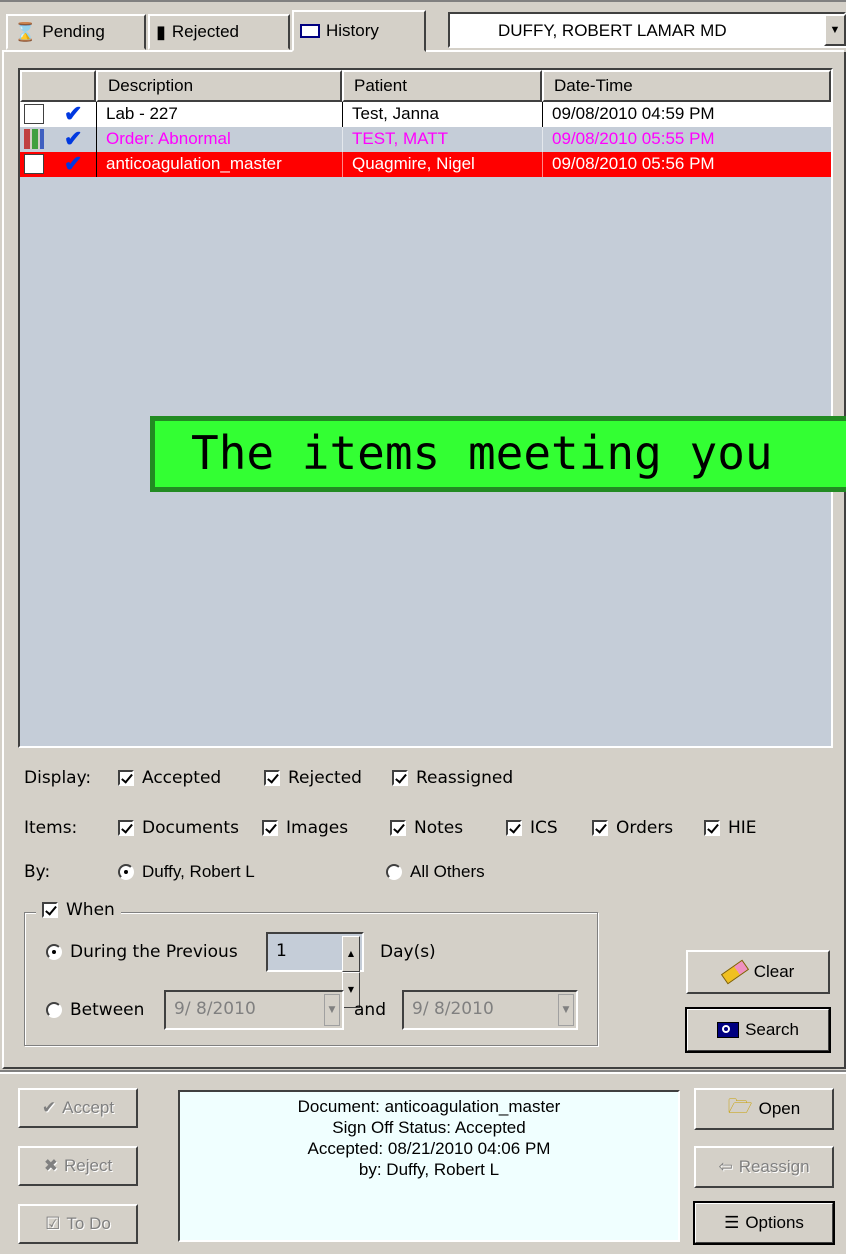  Describe the element at coordinates (544, 828) in the screenshot. I see `items-ics-label: ICS` at that location.